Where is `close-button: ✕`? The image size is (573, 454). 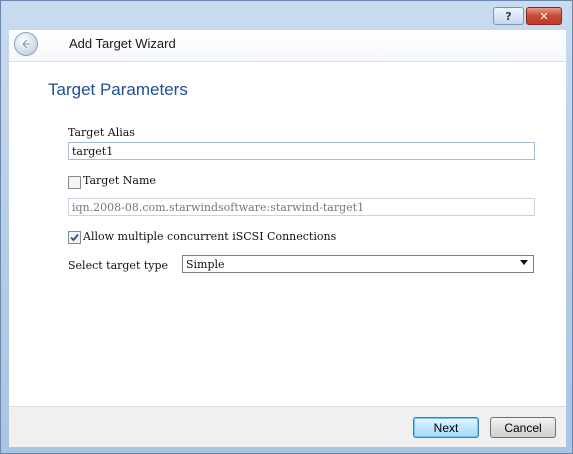 close-button: ✕ is located at coordinates (544, 16).